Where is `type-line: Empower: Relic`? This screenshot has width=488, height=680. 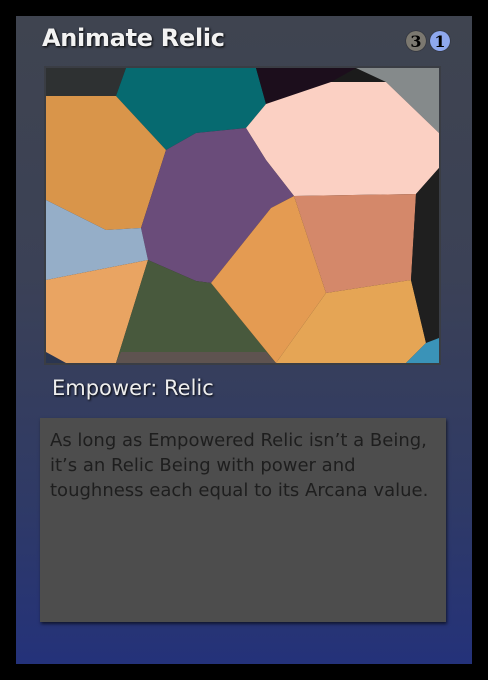 type-line: Empower: Relic is located at coordinates (133, 388).